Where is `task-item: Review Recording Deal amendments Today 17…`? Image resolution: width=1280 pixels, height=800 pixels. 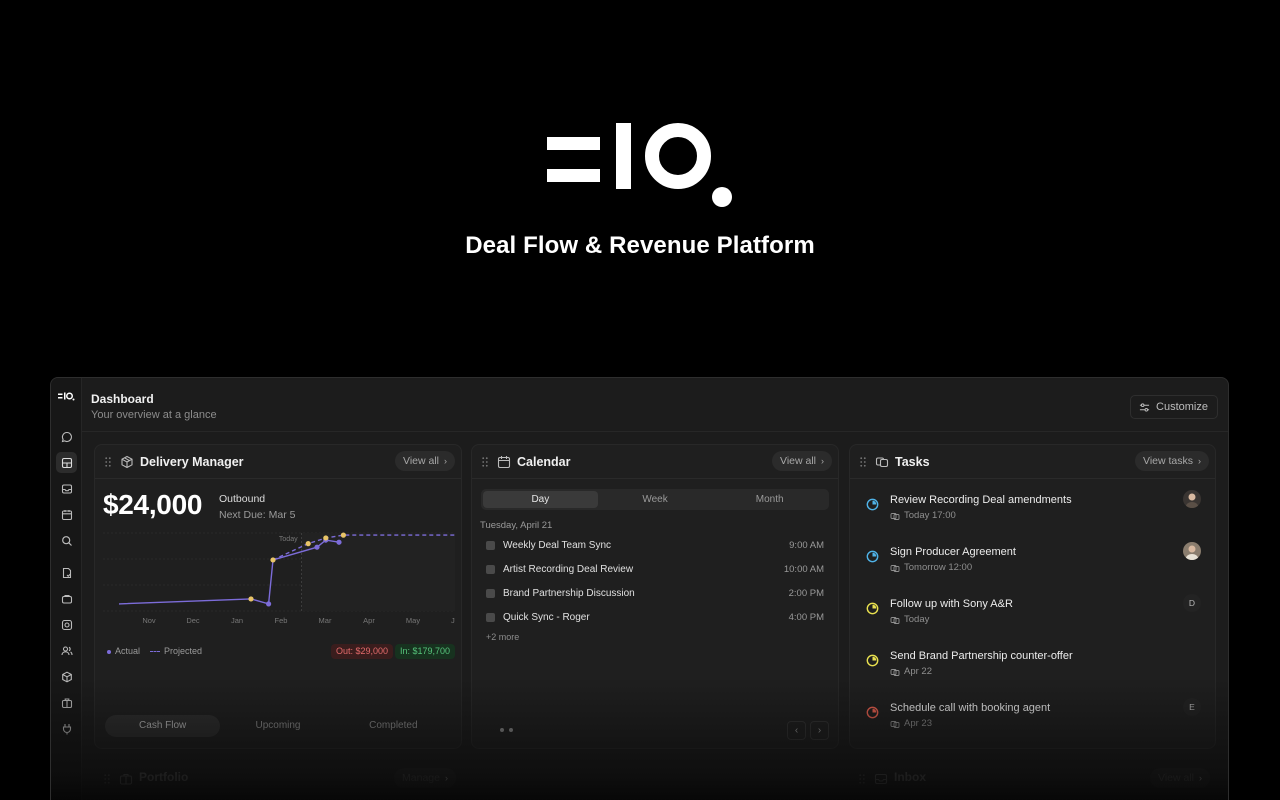
task-item: Review Recording Deal amendments Today 17… is located at coordinates (1033, 509).